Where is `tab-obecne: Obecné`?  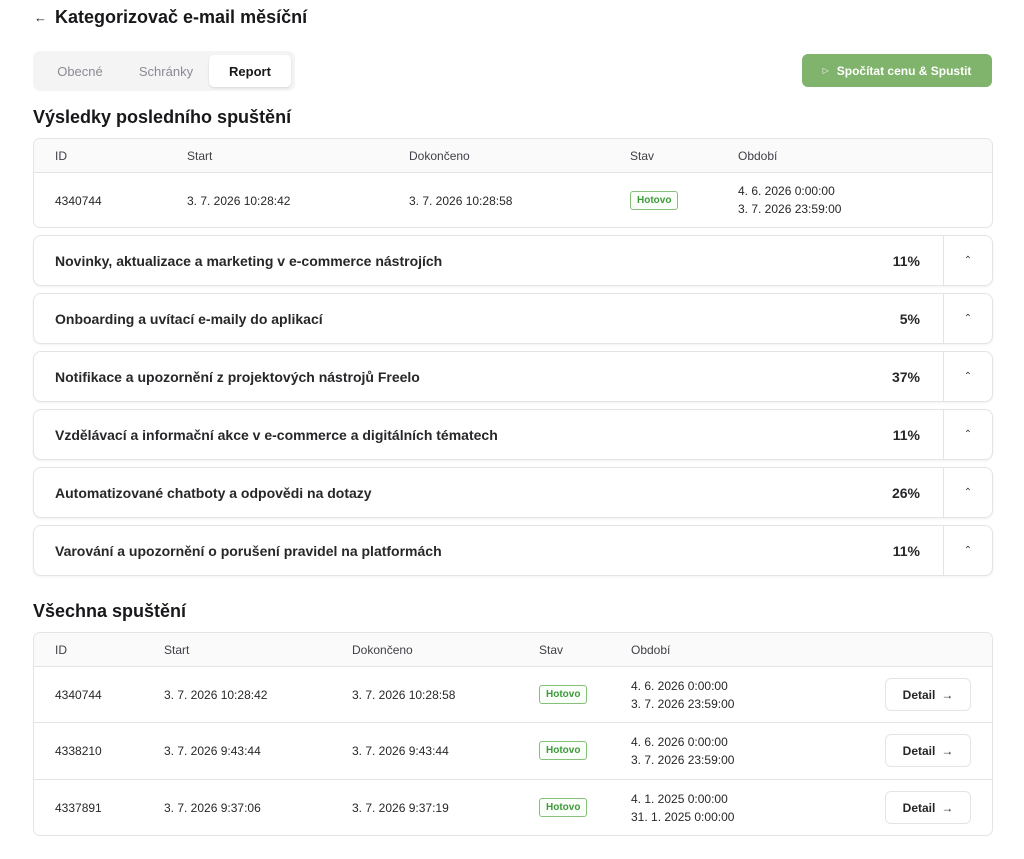 tab-obecne: Obecné is located at coordinates (80, 71).